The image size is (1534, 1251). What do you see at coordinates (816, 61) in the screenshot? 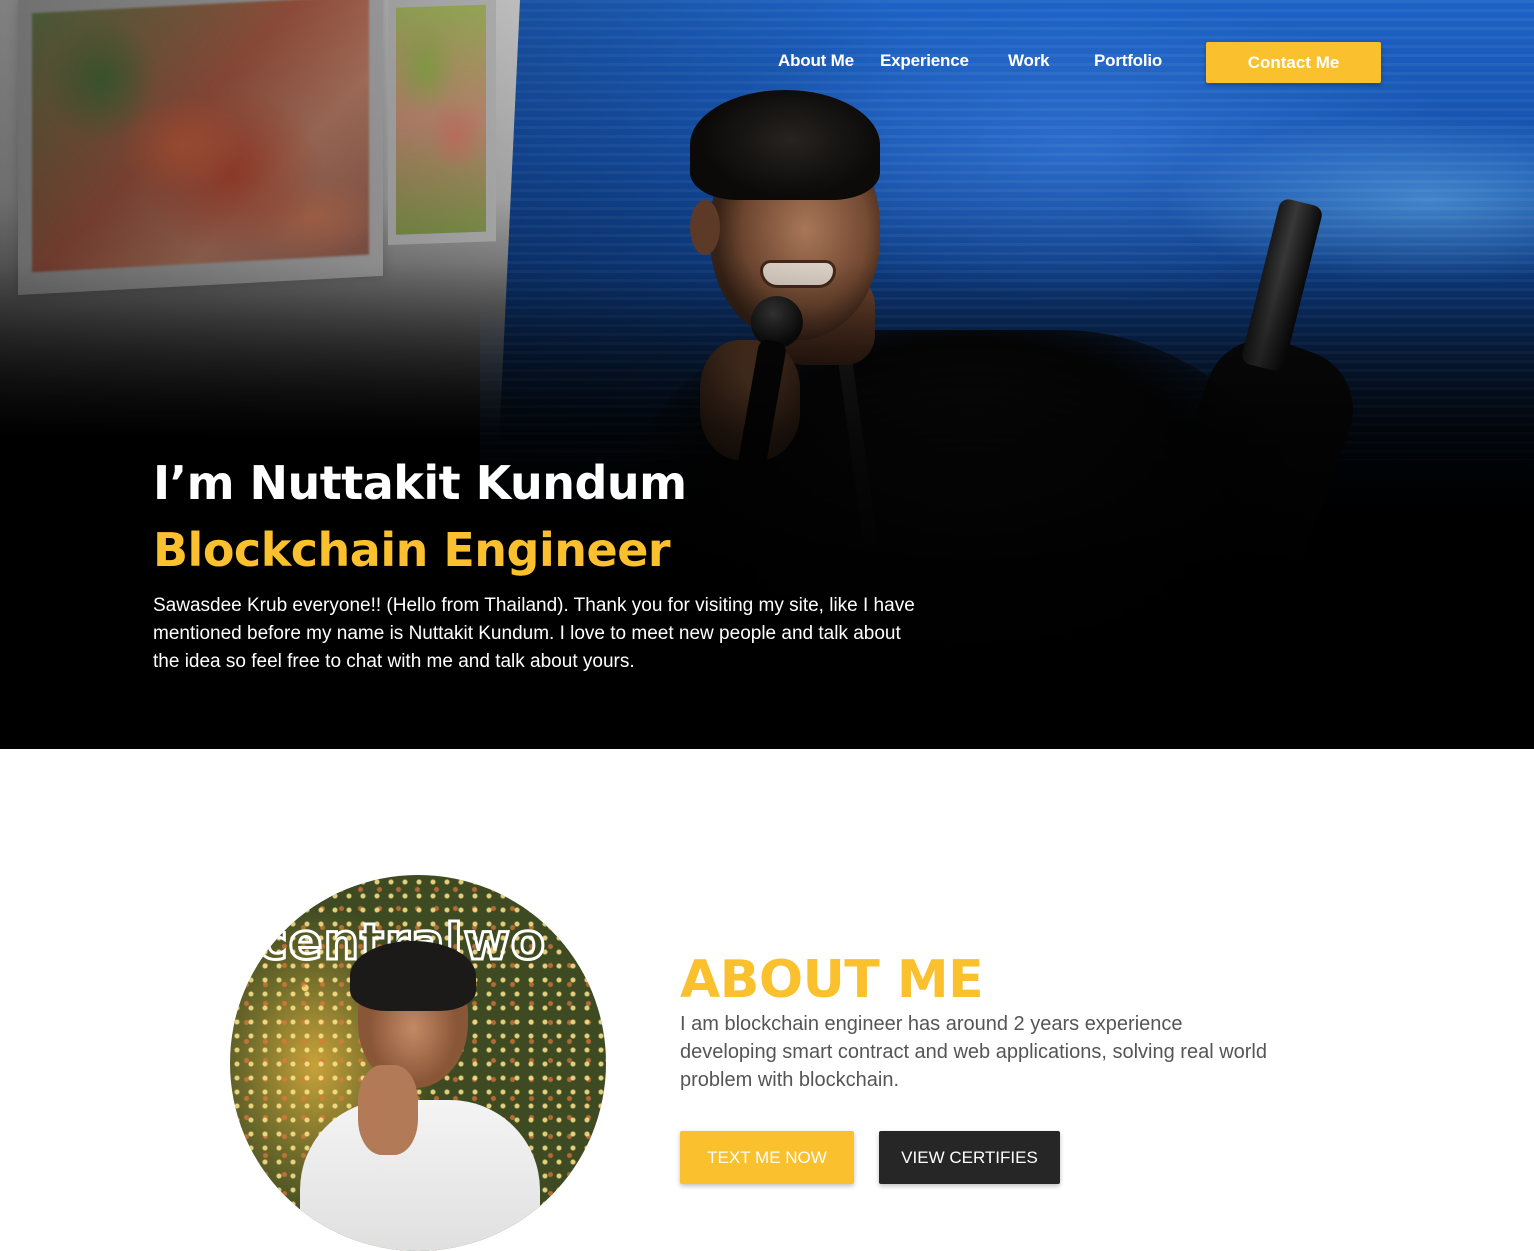
I see `nav-link-about-me: About Me` at bounding box center [816, 61].